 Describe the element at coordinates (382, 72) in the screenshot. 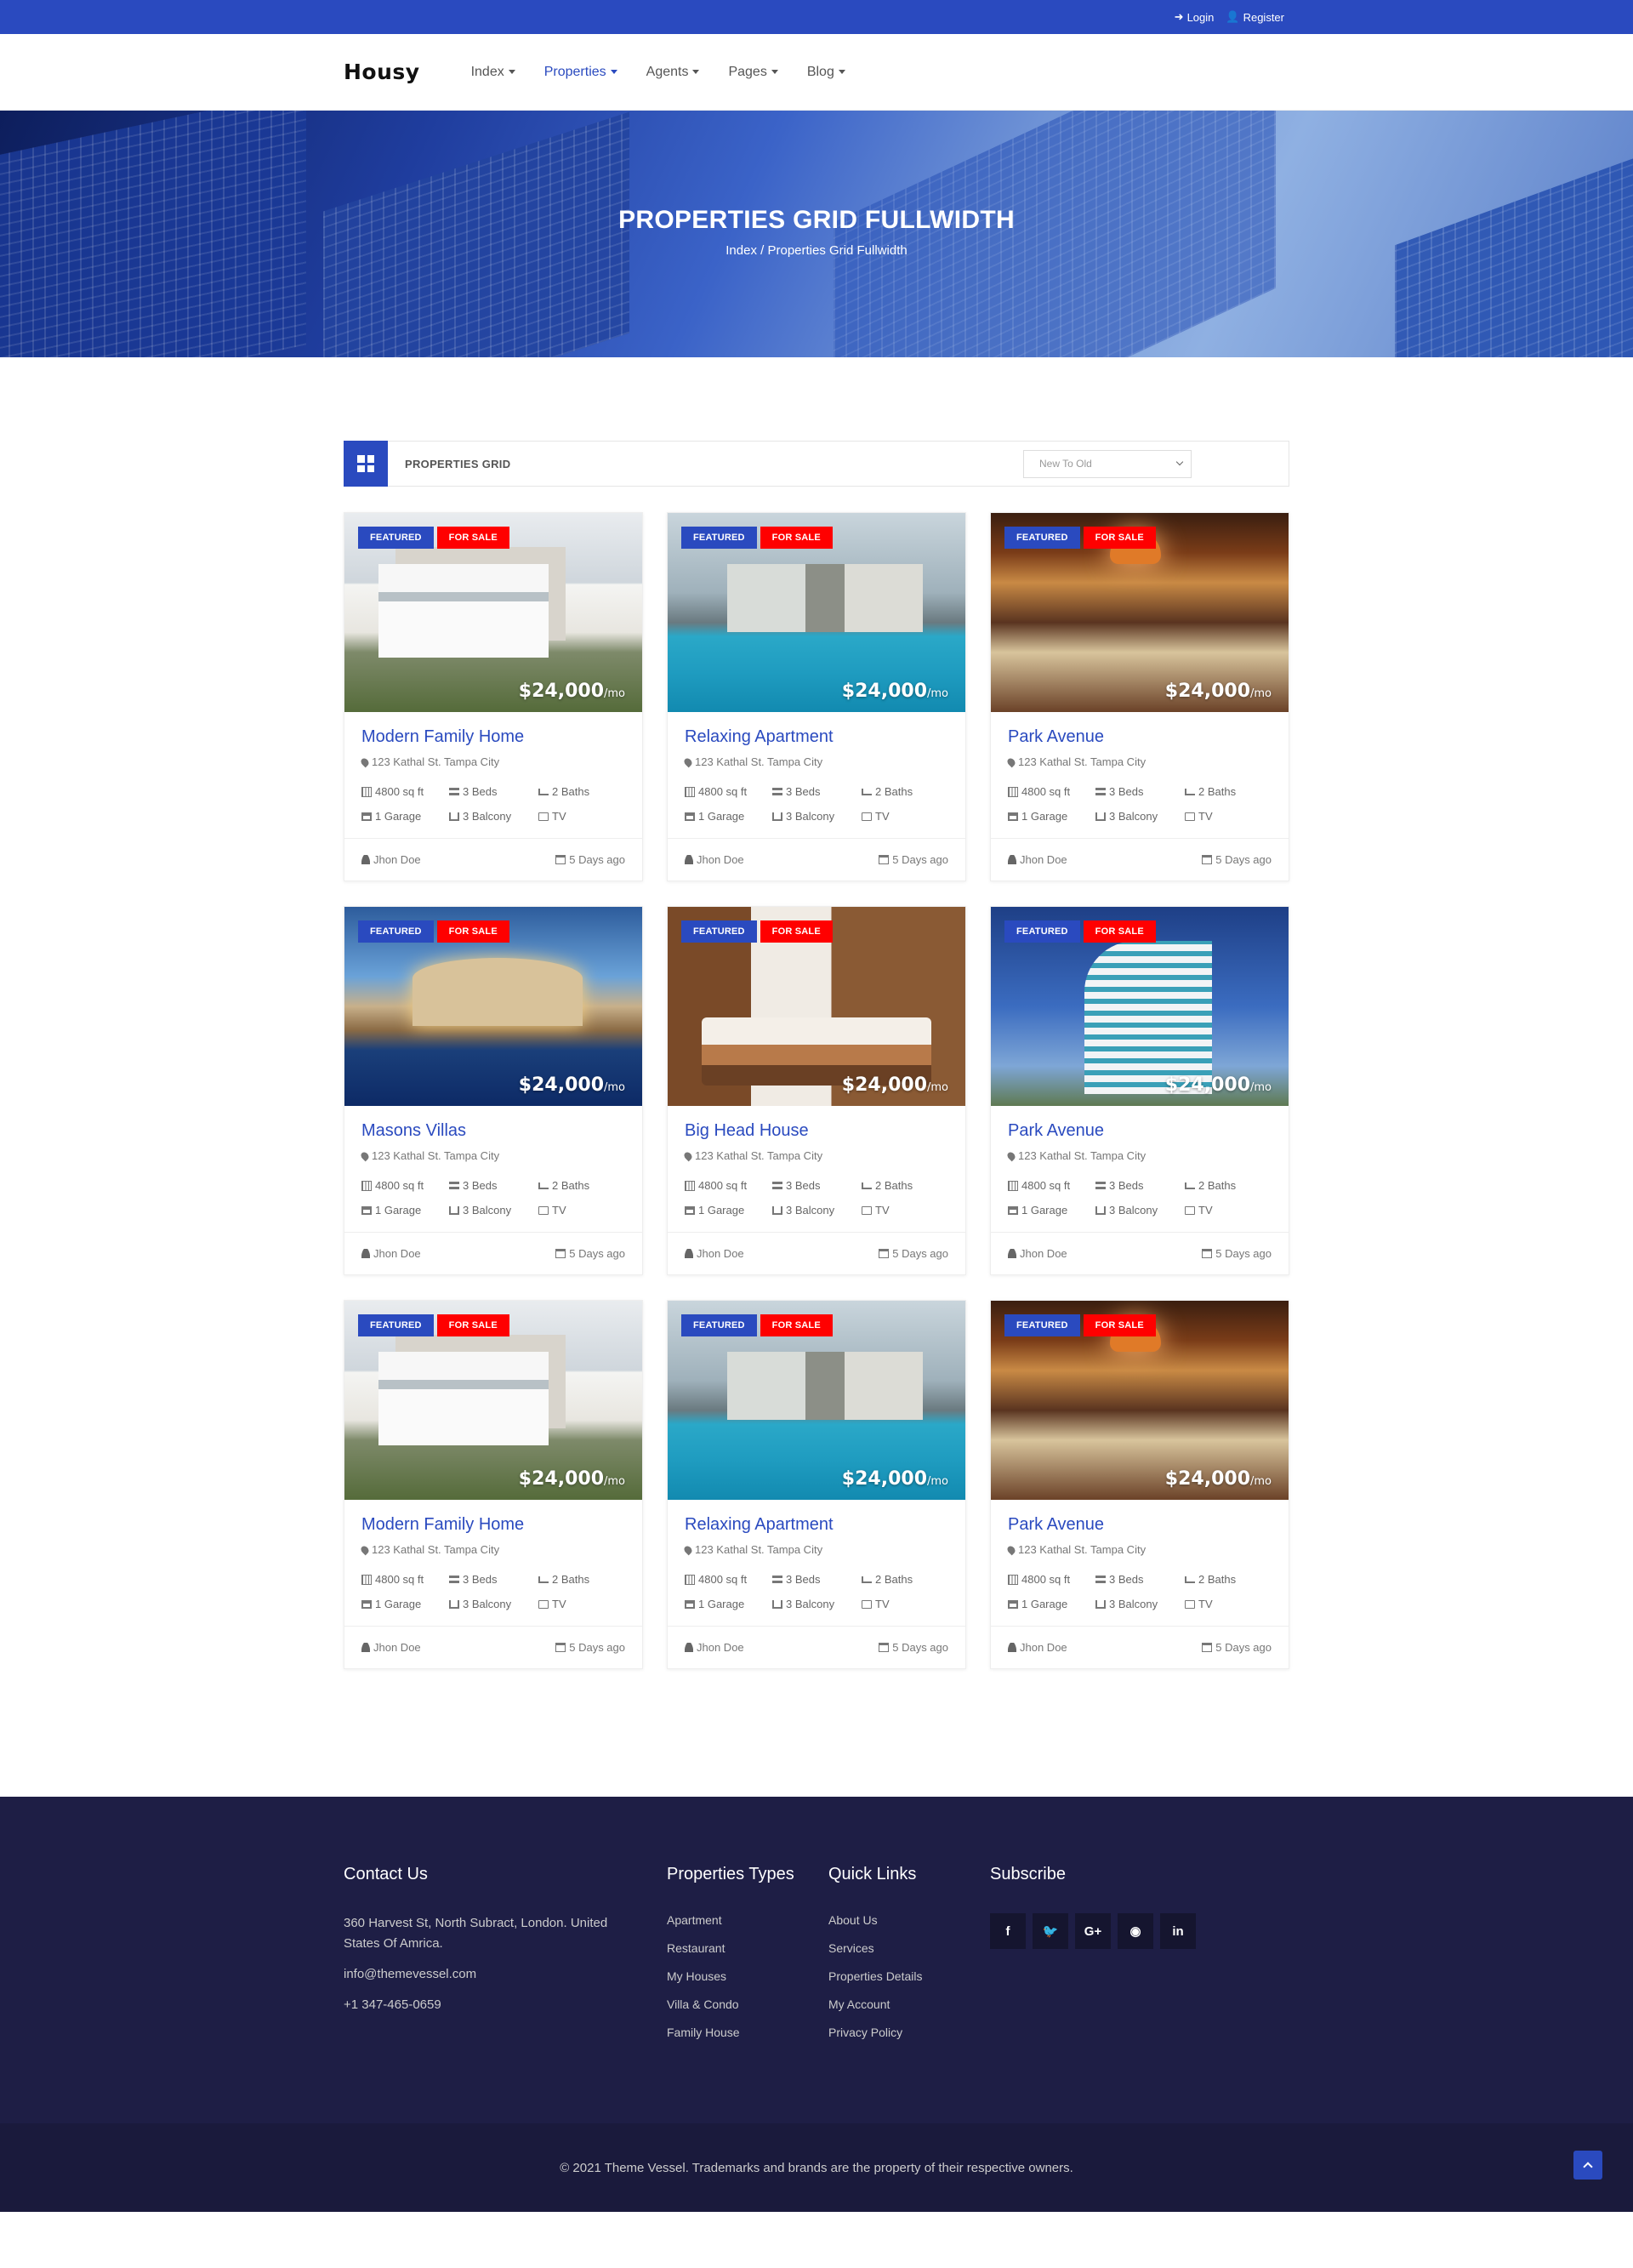

I see `logo: Housy` at that location.